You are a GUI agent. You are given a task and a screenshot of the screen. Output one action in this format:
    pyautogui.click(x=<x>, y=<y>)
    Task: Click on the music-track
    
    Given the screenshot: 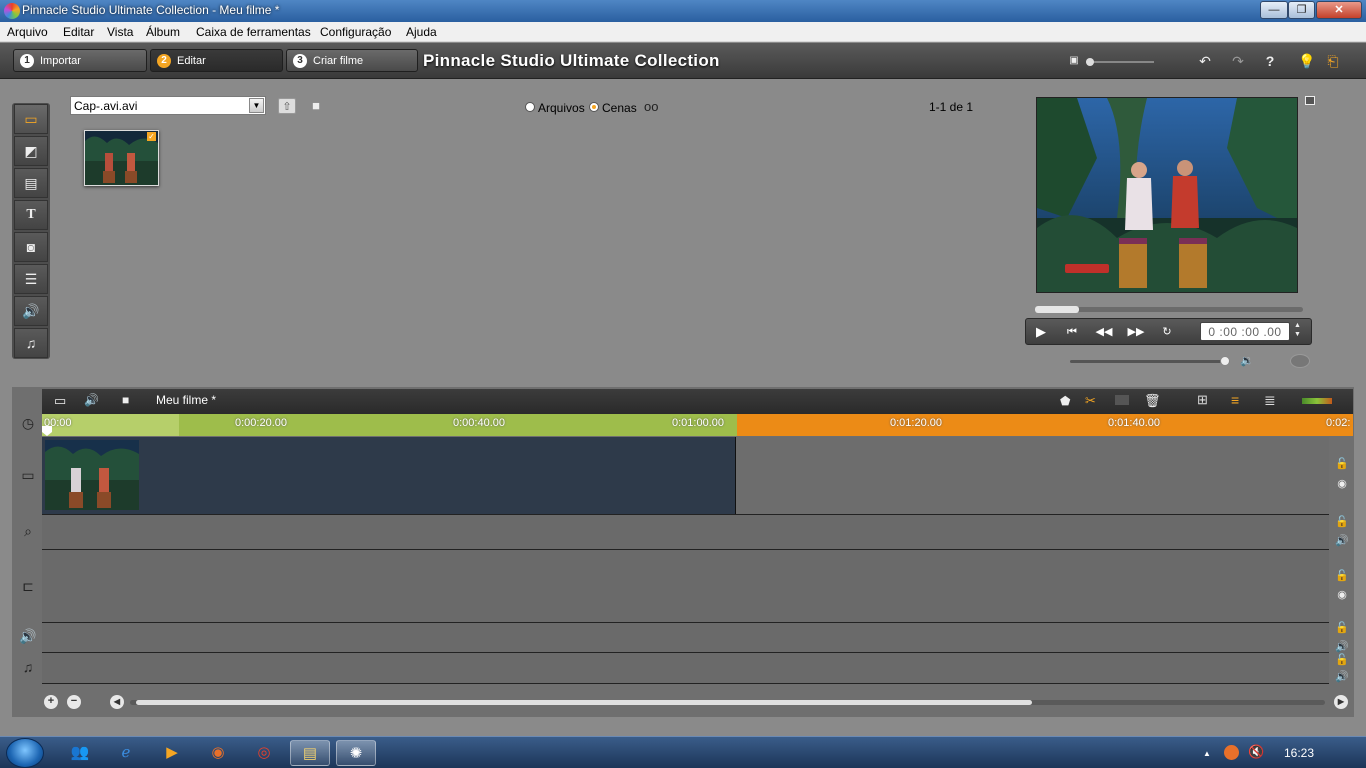 What is the action you would take?
    pyautogui.click(x=685, y=668)
    